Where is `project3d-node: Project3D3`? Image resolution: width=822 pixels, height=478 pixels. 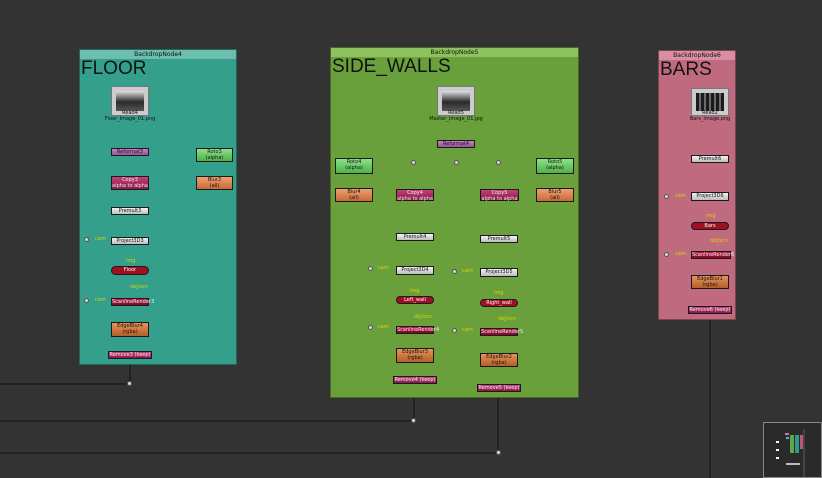 project3d-node: Project3D3 is located at coordinates (130, 241).